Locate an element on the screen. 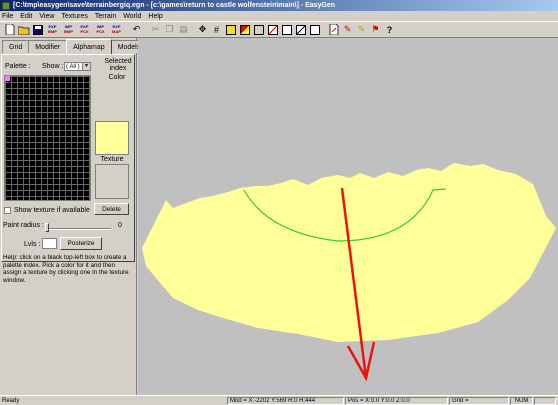 This screenshot has height=405, width=558. status-mod: Mod = X:-2202 Y:569 R:0 H:444 is located at coordinates (285, 401).